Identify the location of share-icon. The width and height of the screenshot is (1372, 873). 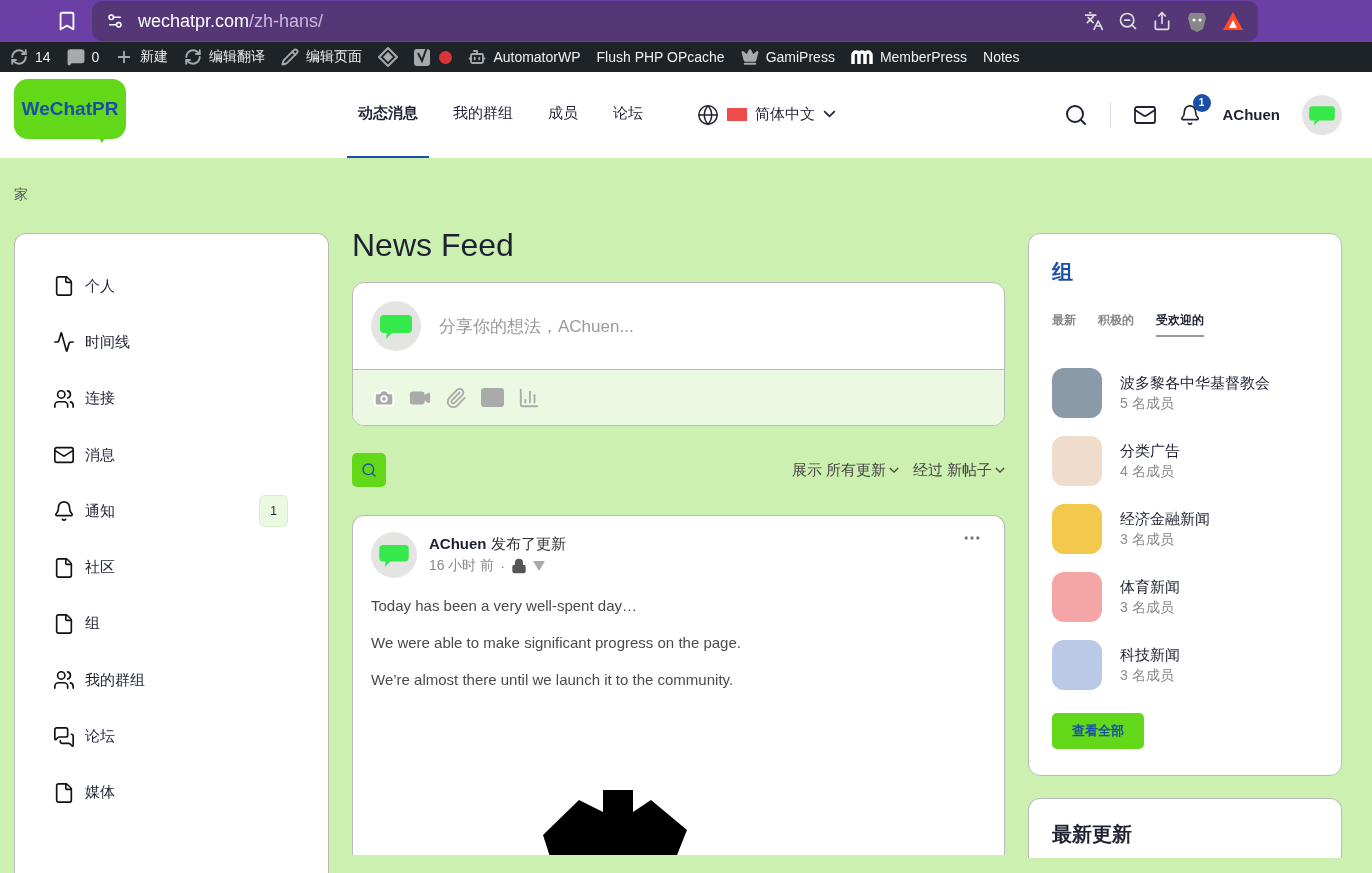
(1162, 21).